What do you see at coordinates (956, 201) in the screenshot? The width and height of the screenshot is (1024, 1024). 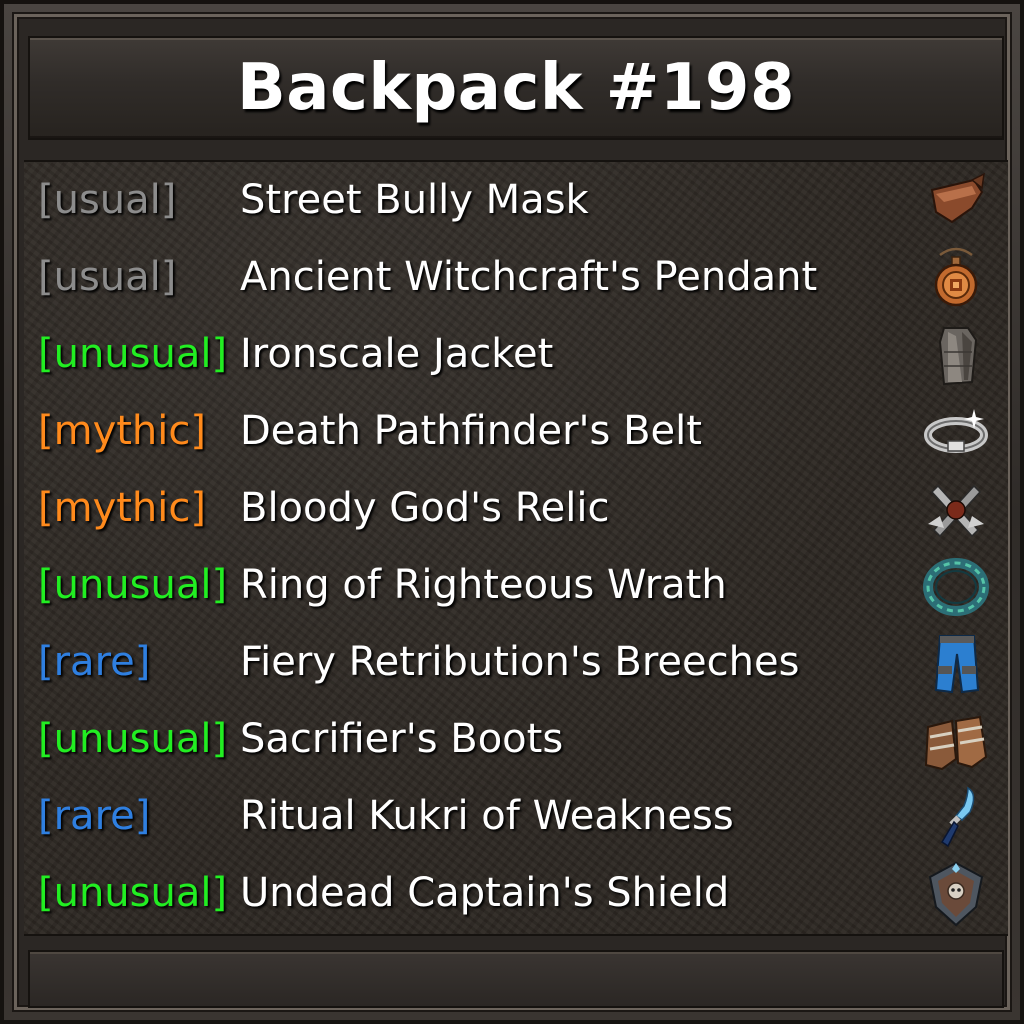 I see `mask-icon` at bounding box center [956, 201].